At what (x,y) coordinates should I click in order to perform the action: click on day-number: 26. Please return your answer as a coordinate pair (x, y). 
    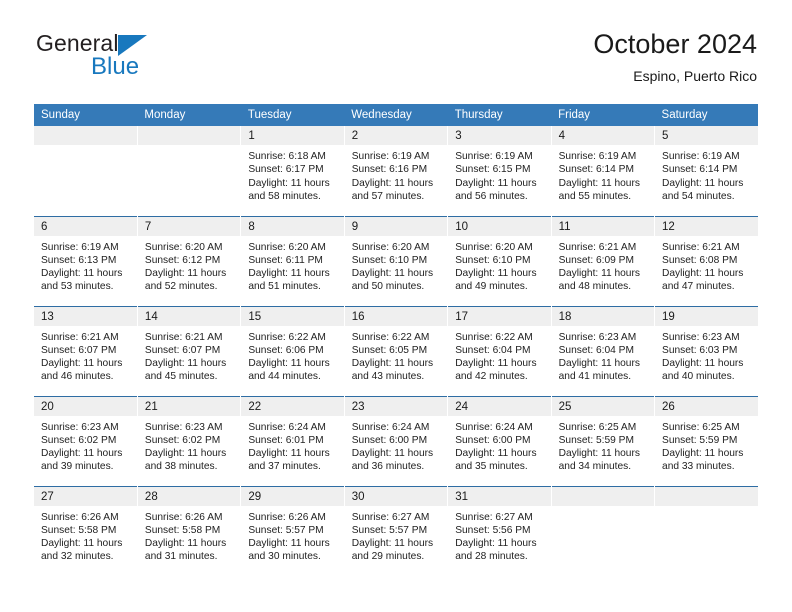
    Looking at the image, I should click on (706, 406).